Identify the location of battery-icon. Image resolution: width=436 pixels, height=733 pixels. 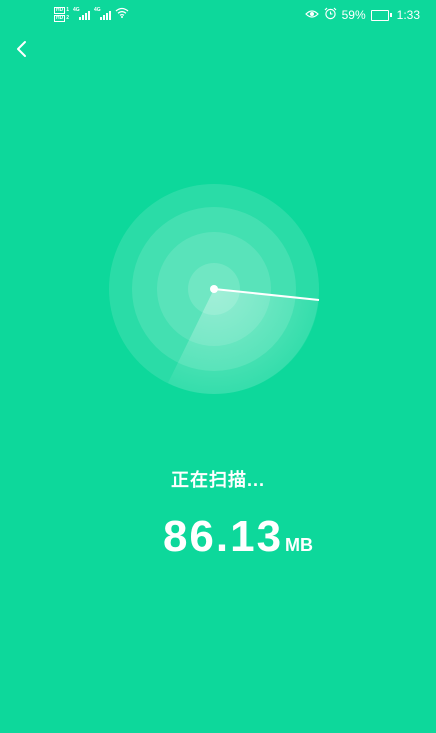
(381, 15).